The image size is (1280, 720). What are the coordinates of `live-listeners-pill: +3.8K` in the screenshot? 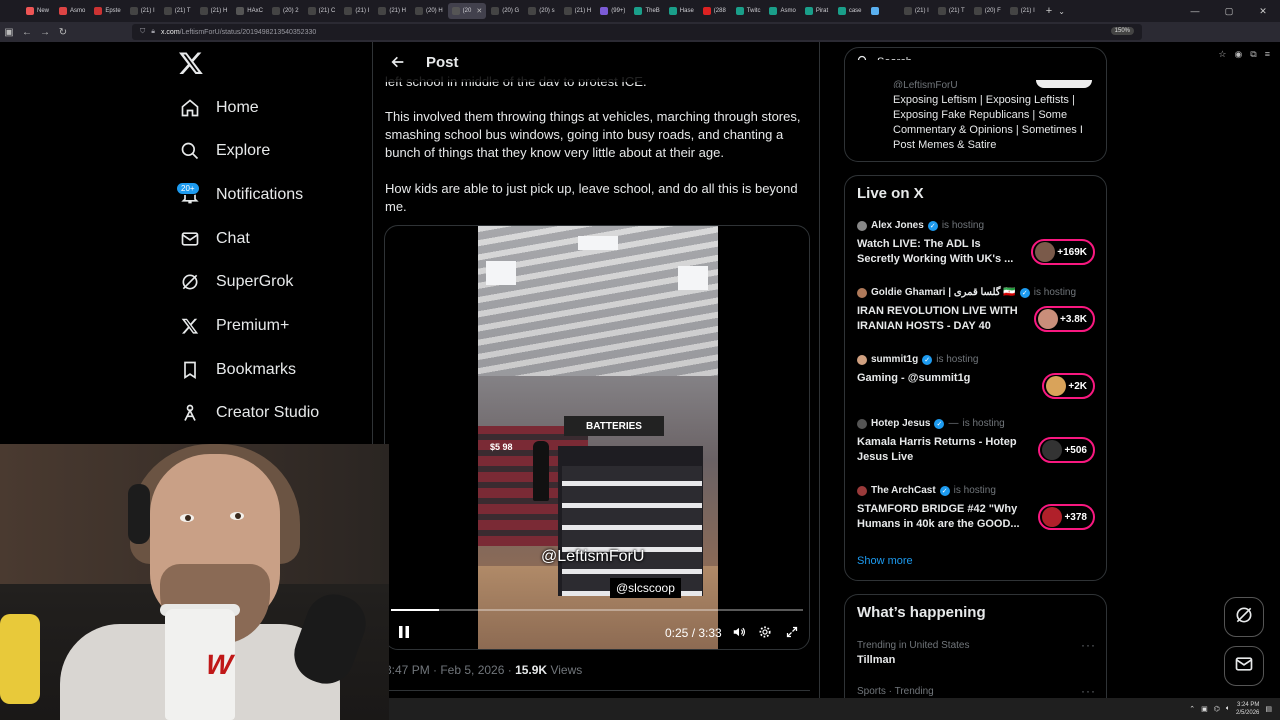 It's located at (1064, 319).